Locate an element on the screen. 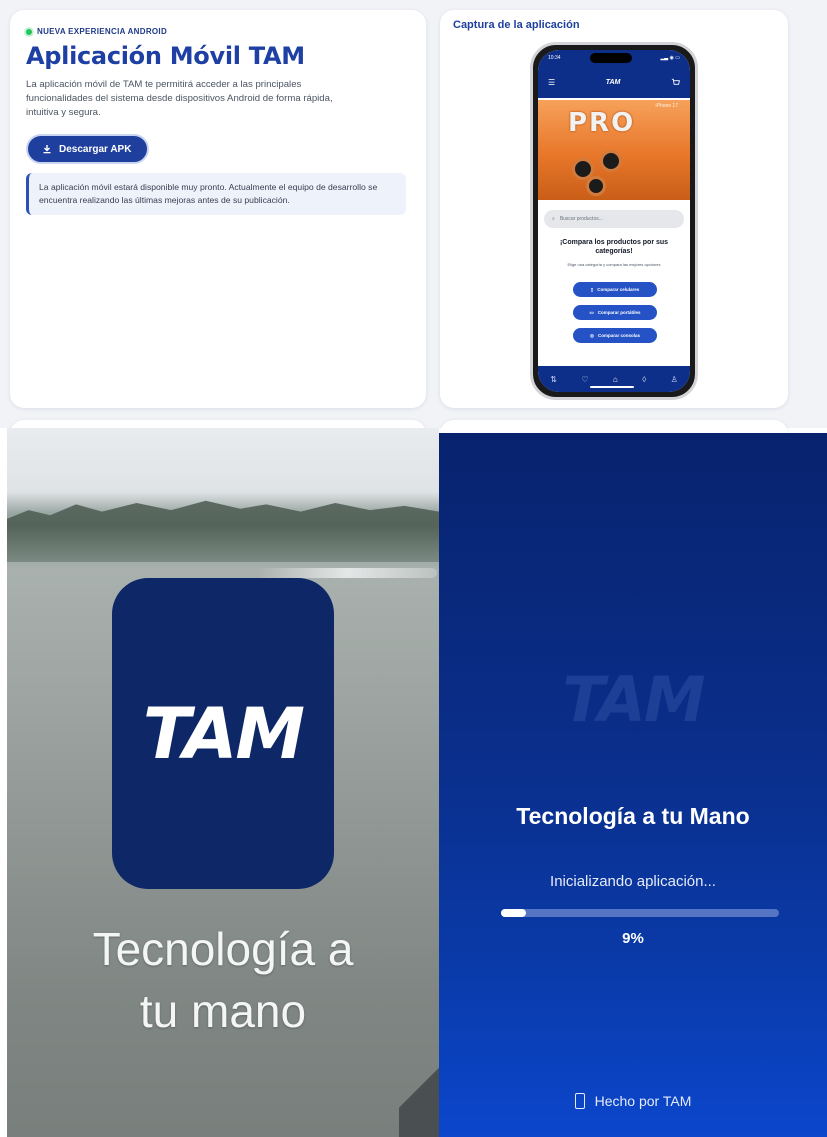 This screenshot has width=827, height=1137. compare-icon: ⇅ is located at coordinates (553, 379).